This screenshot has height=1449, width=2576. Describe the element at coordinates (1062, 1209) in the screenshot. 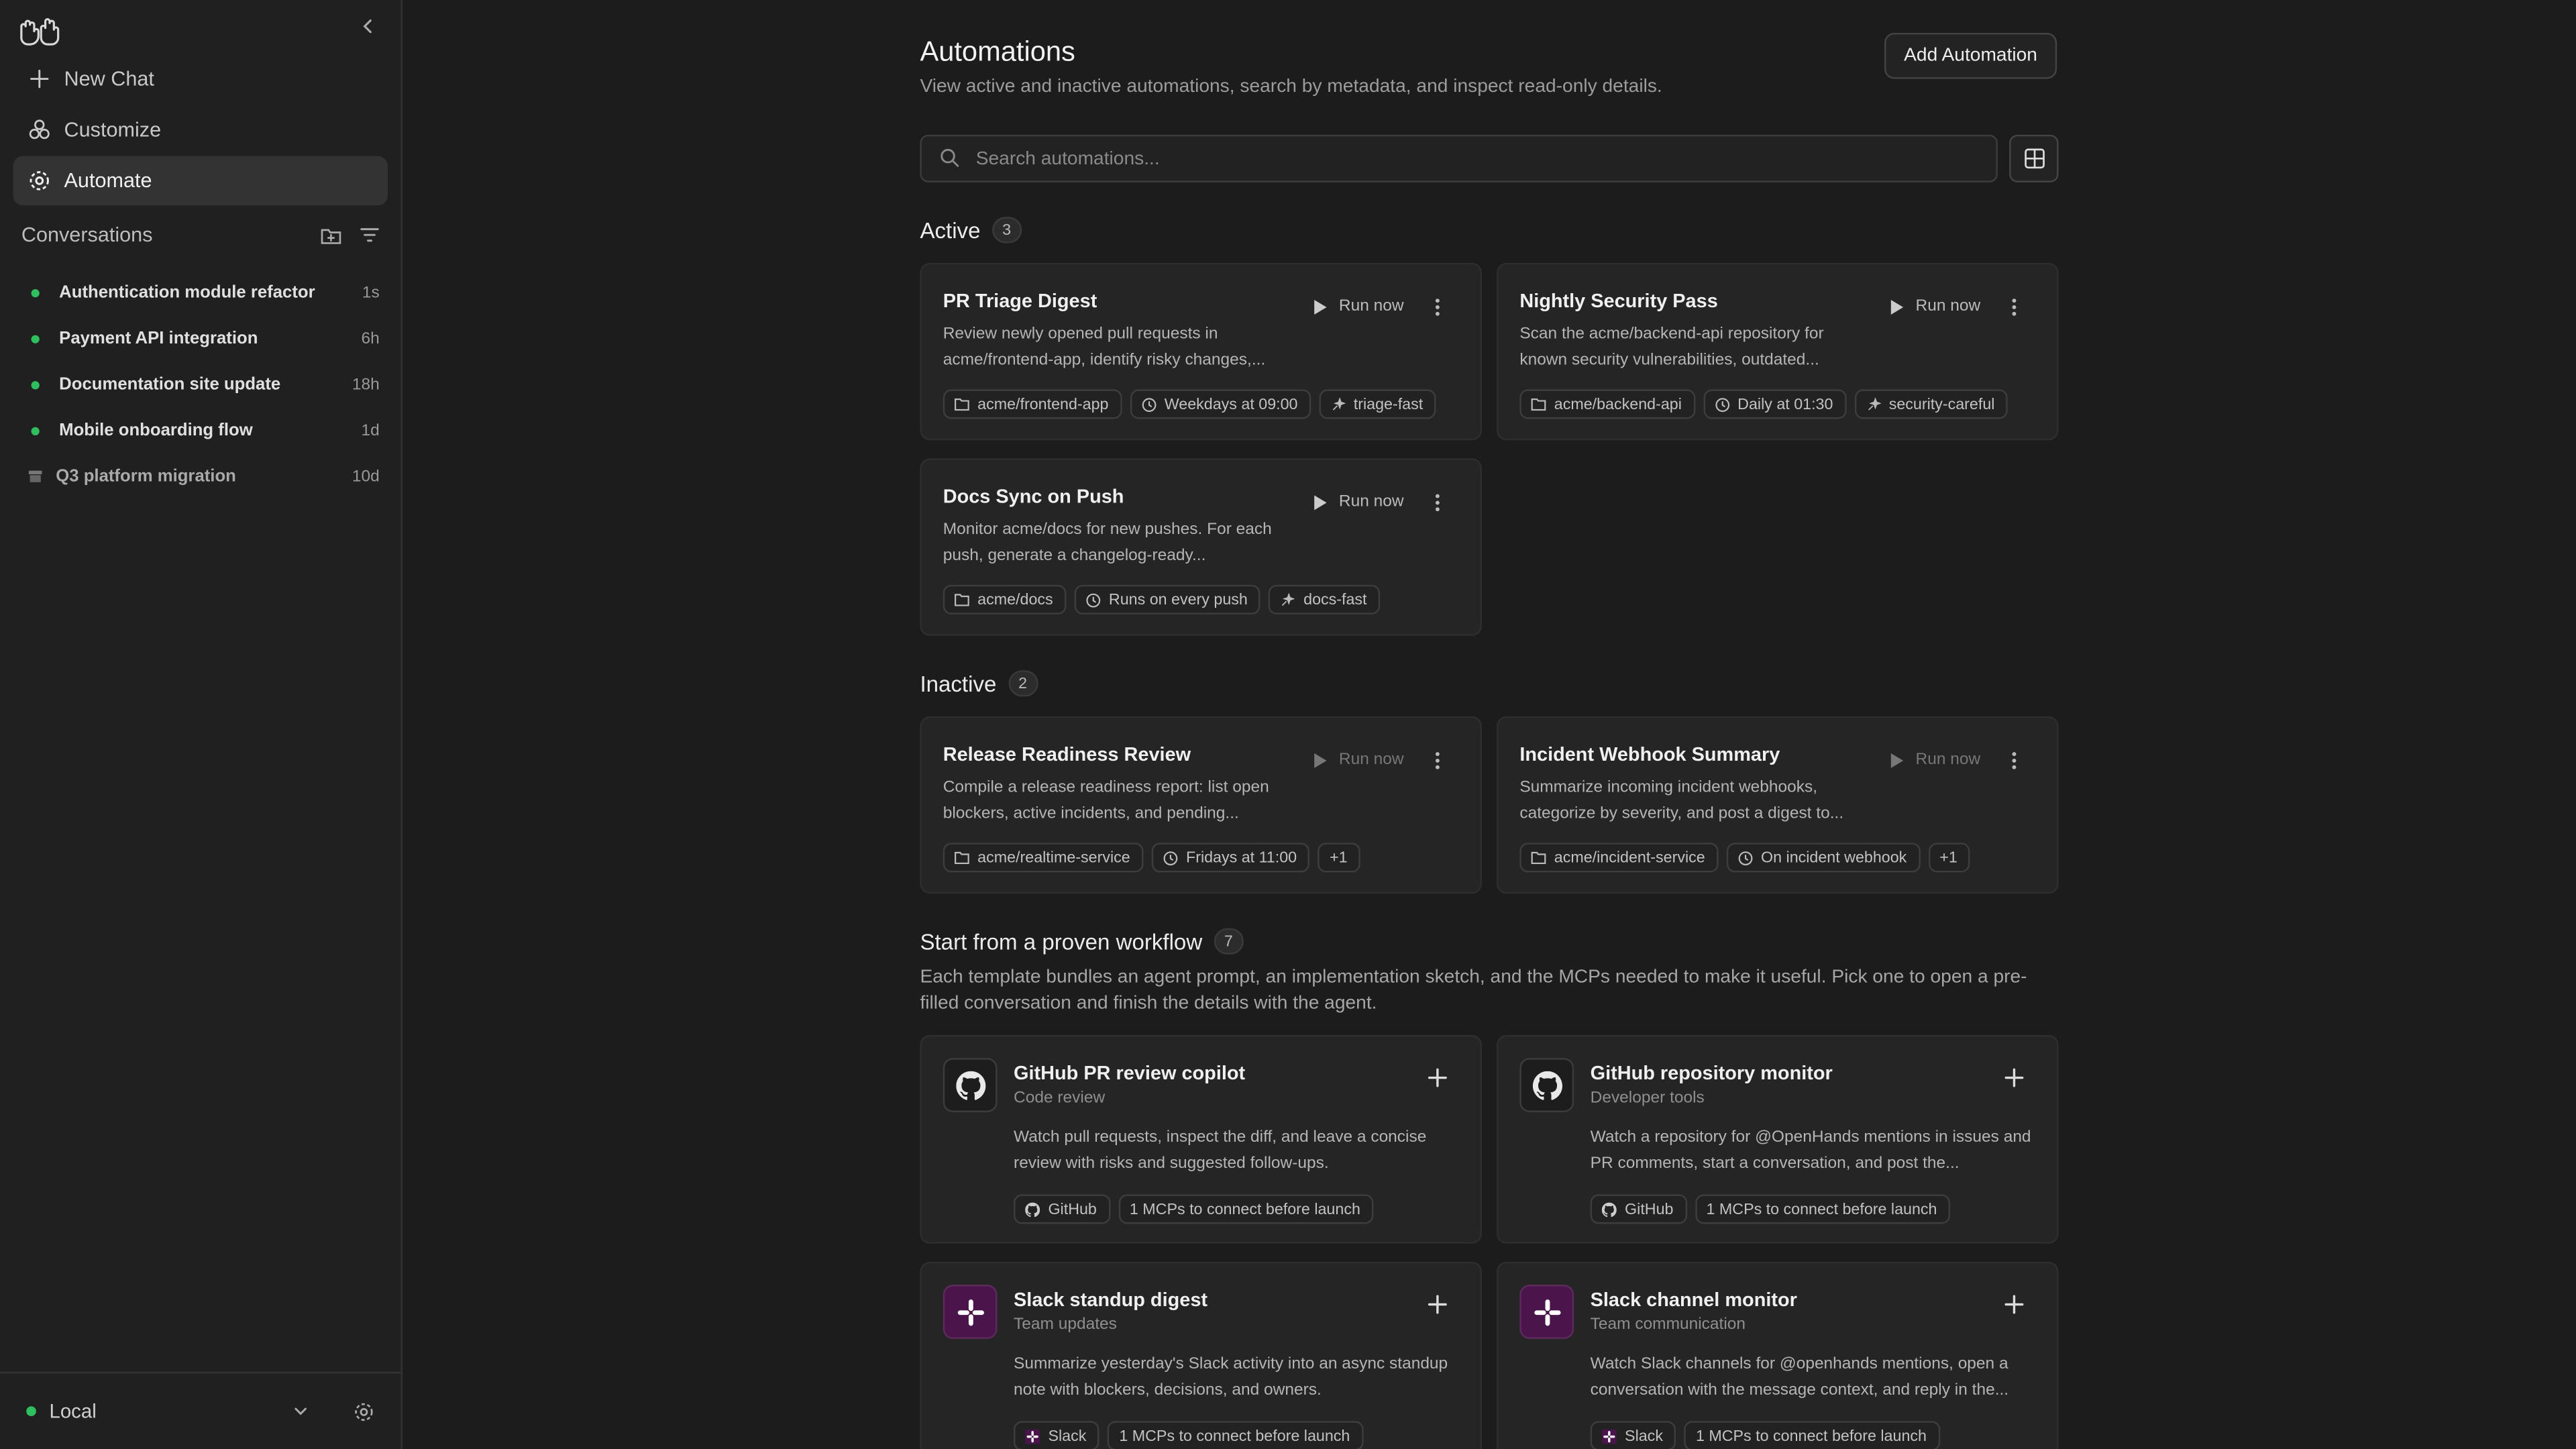

I see `integration-chip: GitHub` at that location.